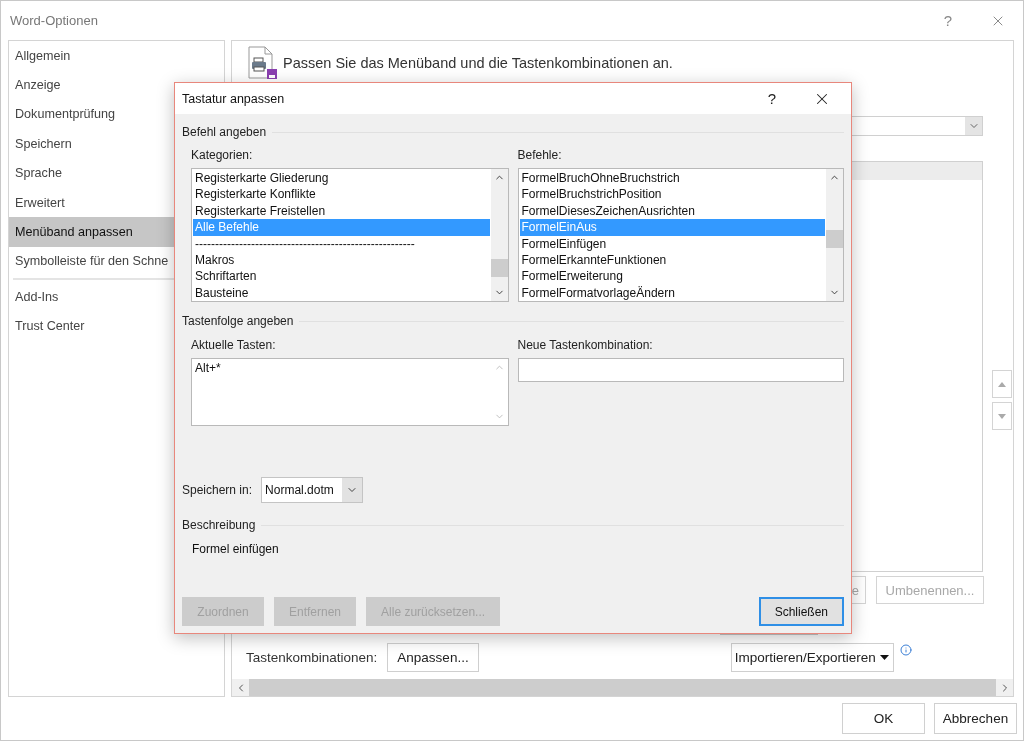  What do you see at coordinates (622, 687) in the screenshot?
I see `horizontal-scrollbar` at bounding box center [622, 687].